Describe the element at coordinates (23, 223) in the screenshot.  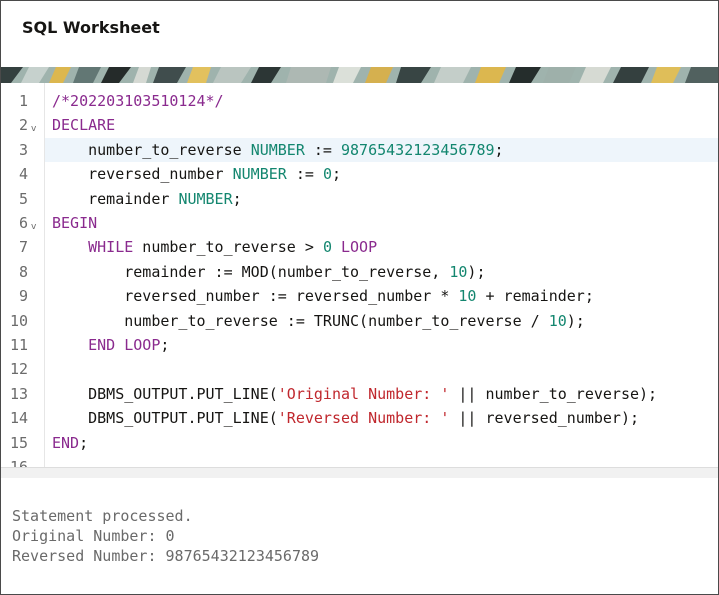
I see `line-number: 6` at that location.